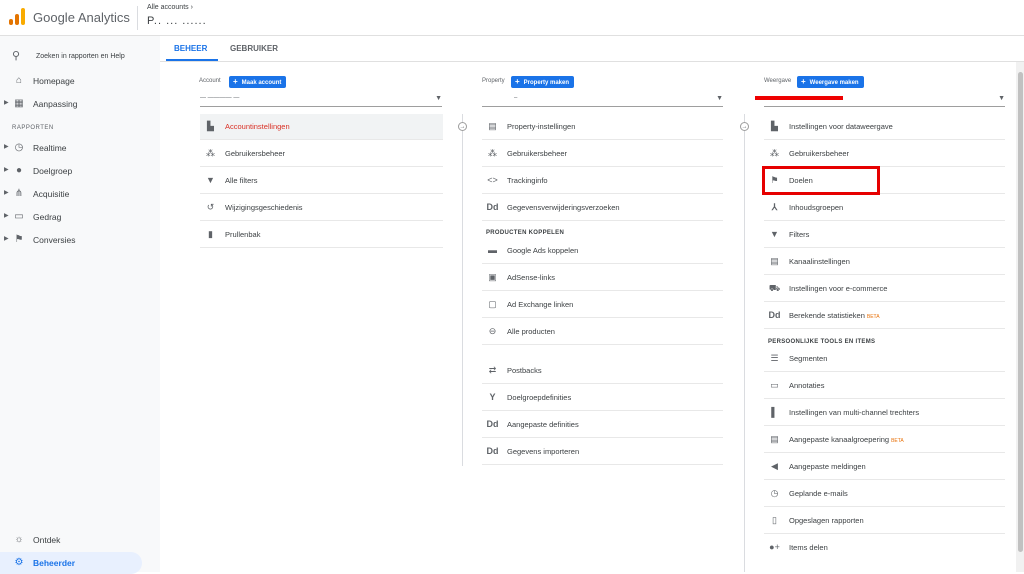 This screenshot has height=574, width=1024. I want to click on history-icon: ↺, so click(210, 207).